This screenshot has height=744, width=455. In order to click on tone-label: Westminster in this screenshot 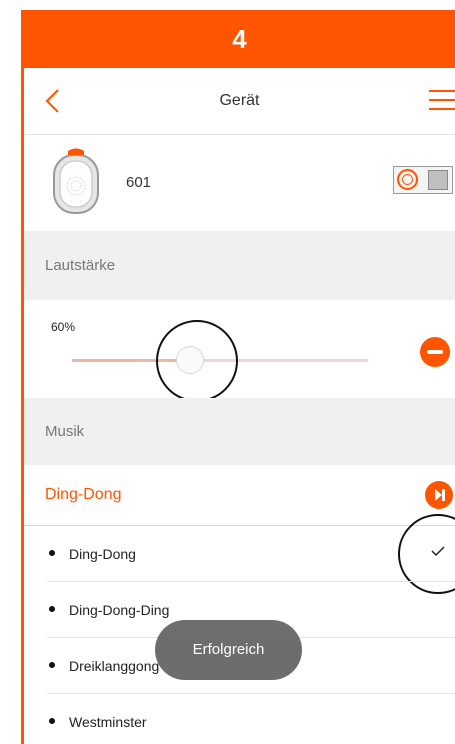, I will do `click(108, 722)`.